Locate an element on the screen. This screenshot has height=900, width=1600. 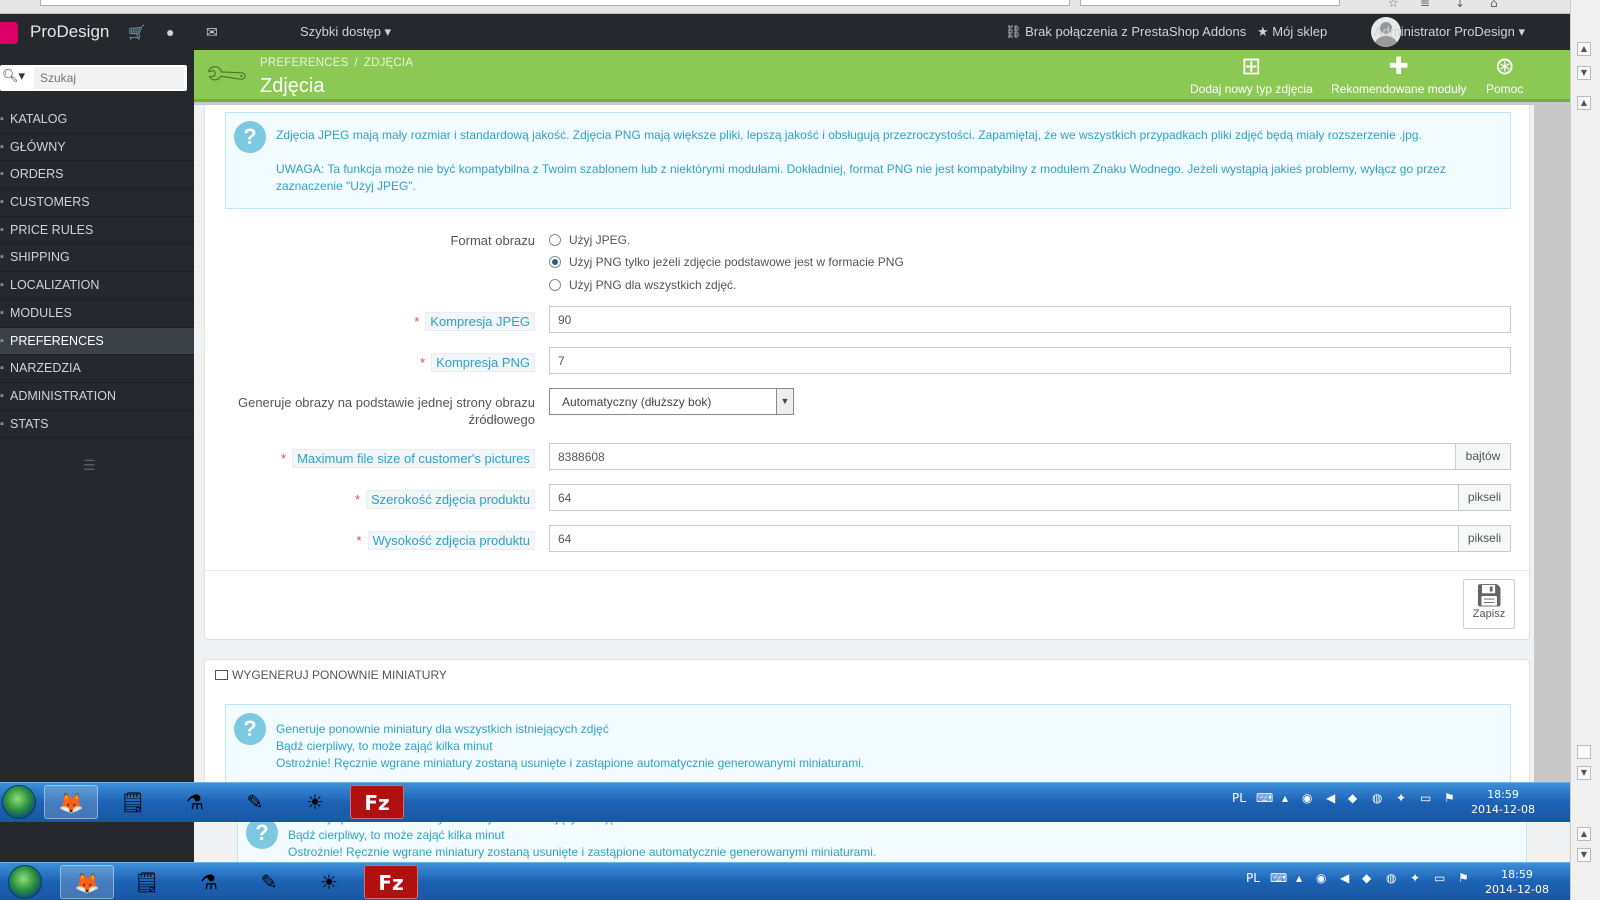
source-side-select: Automatyczny (dłuższy bok) ▼ is located at coordinates (671, 401).